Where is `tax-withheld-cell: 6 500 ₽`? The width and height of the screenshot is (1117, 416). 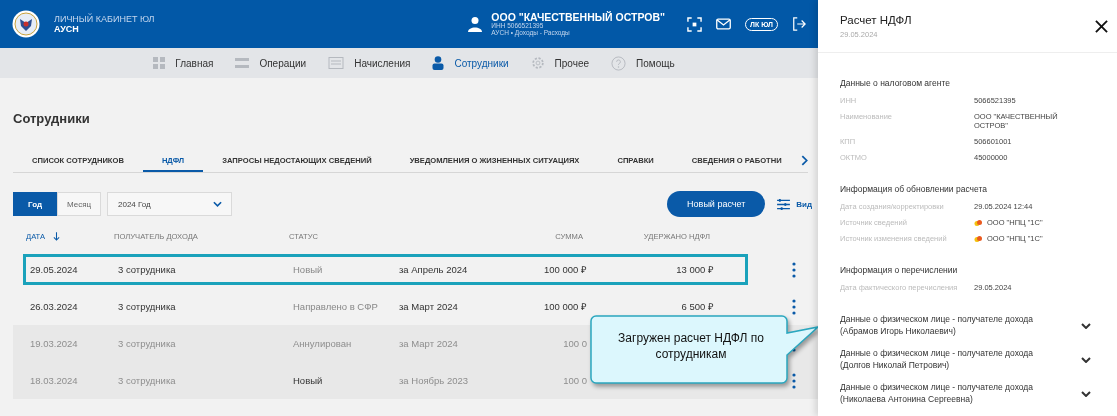
tax-withheld-cell: 6 500 ₽ is located at coordinates (697, 306).